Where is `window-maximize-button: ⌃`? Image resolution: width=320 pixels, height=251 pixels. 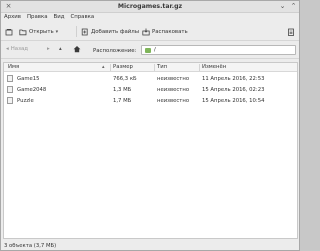 window-maximize-button: ⌃ is located at coordinates (293, 6).